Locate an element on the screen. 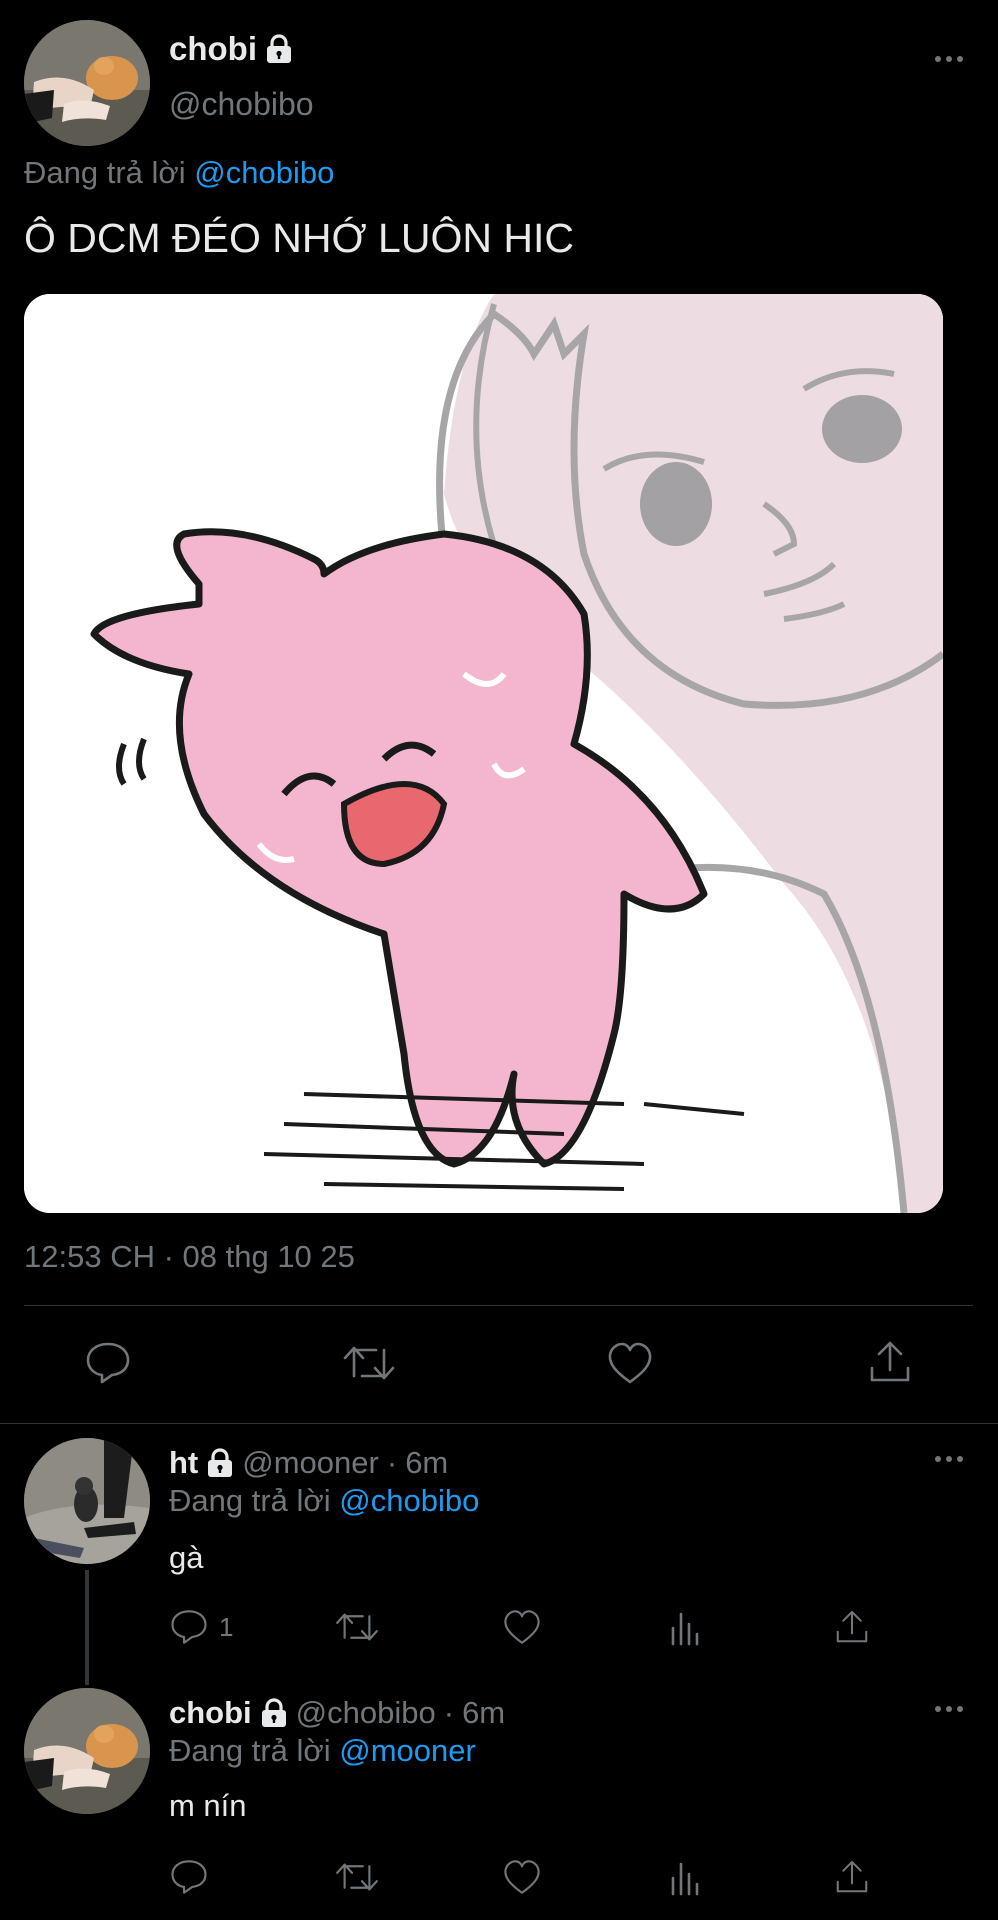 The height and width of the screenshot is (1920, 998). tweet-timestamp: 12:53 CH · 08 thg 10 25 is located at coordinates (189, 1257).